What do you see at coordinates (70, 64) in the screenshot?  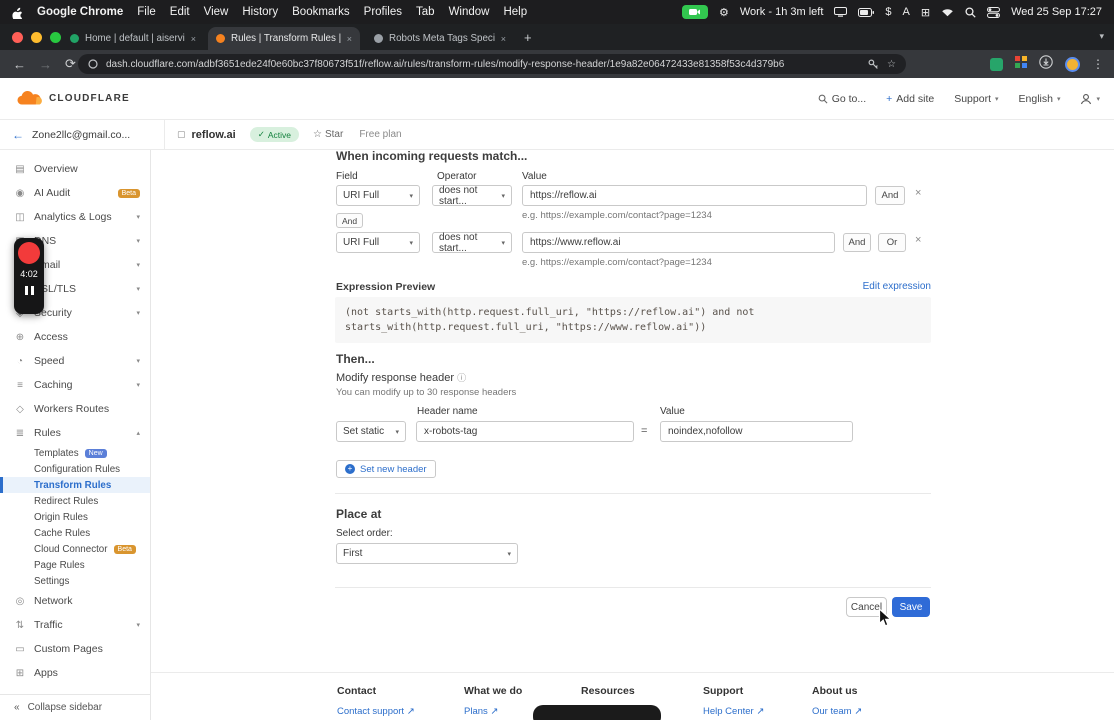 I see `reload-button: ⟳` at bounding box center [70, 64].